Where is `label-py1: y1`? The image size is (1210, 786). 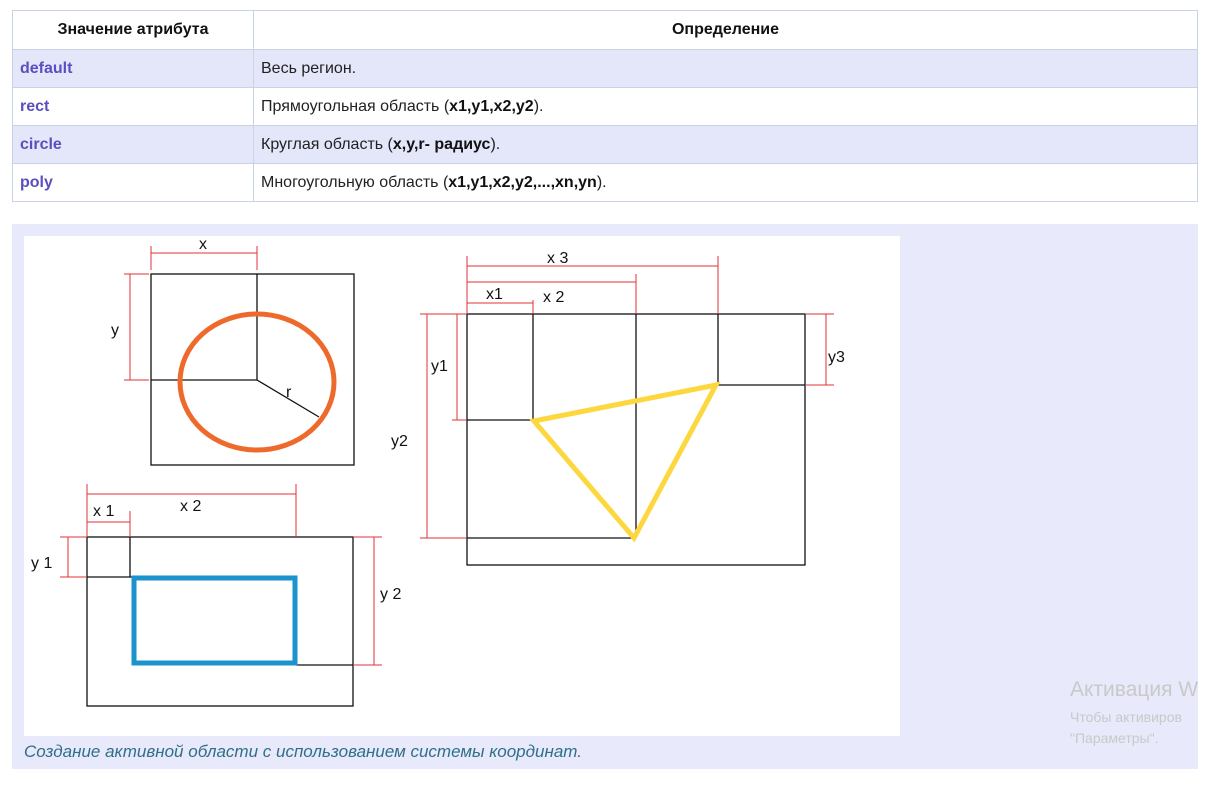 label-py1: y1 is located at coordinates (439, 366).